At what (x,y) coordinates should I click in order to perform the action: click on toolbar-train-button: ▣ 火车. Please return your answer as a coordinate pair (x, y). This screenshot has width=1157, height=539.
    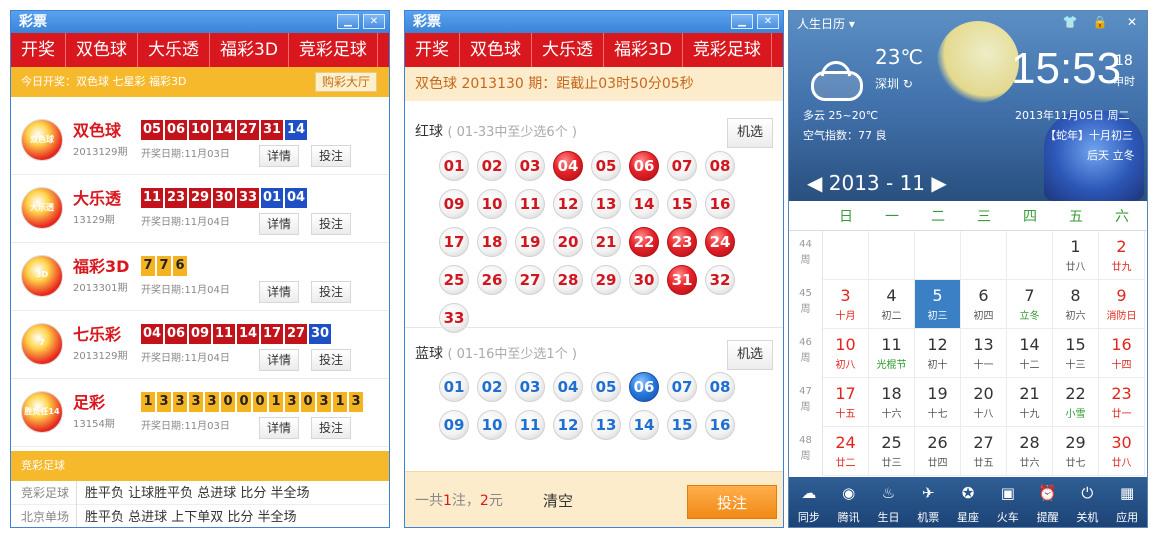
    Looking at the image, I should click on (1008, 502).